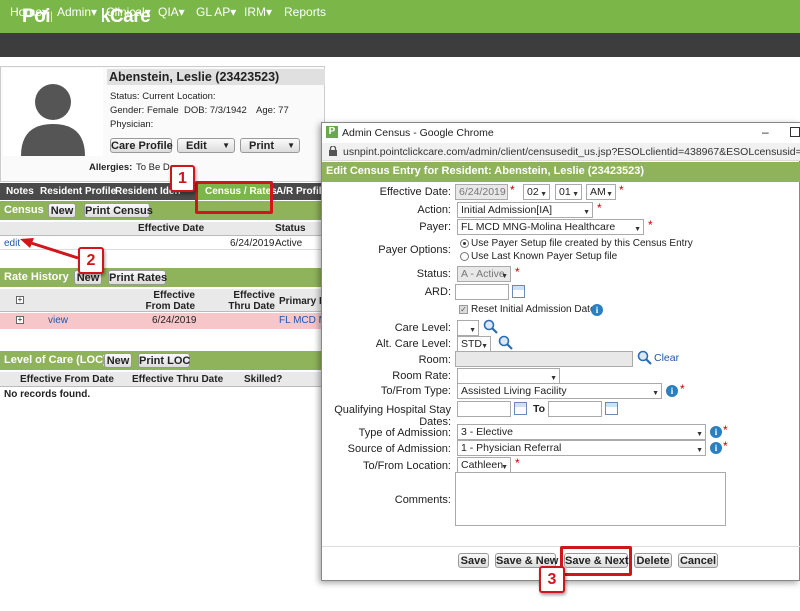  I want to click on ard-input, so click(482, 292).